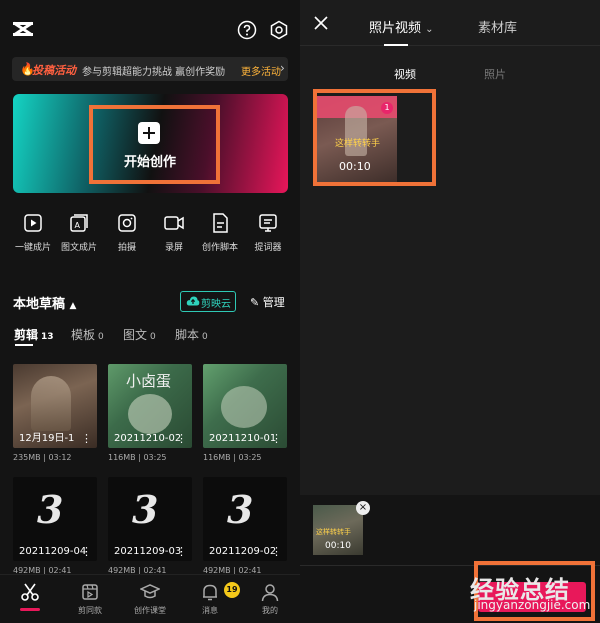 The image size is (600, 623). I want to click on tab-templates: 模板 0, so click(87, 334).